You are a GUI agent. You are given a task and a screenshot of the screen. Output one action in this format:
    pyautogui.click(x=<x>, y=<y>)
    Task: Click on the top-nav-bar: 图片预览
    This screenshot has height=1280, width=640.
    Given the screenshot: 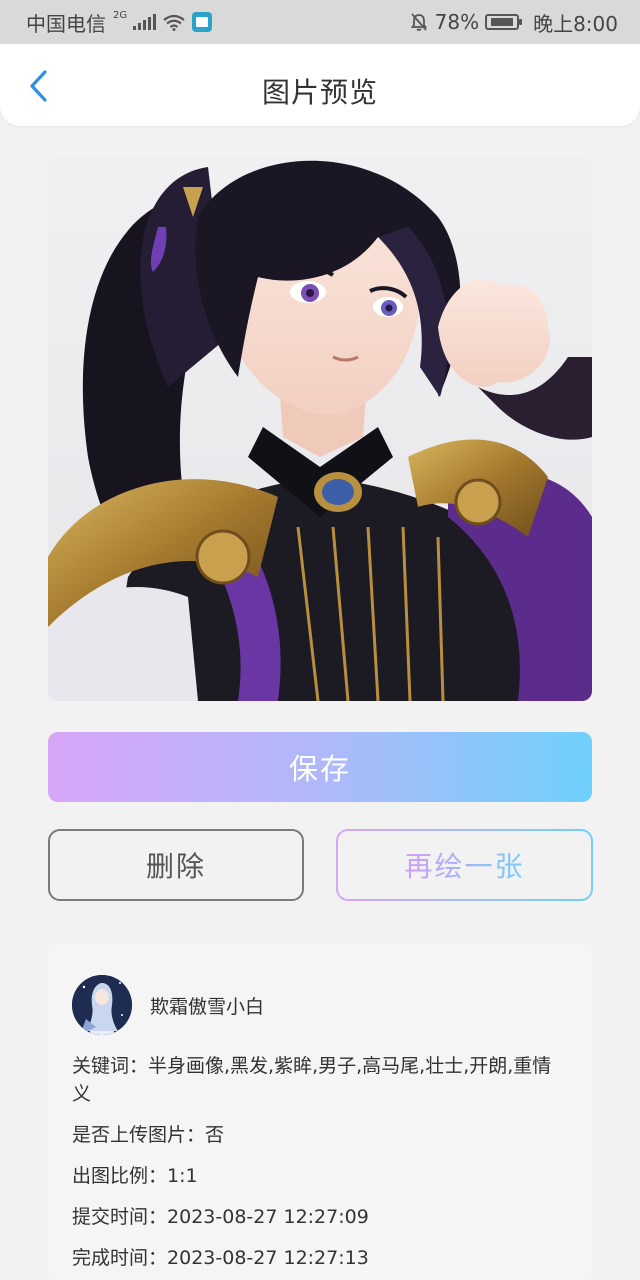 What is the action you would take?
    pyautogui.click(x=320, y=85)
    